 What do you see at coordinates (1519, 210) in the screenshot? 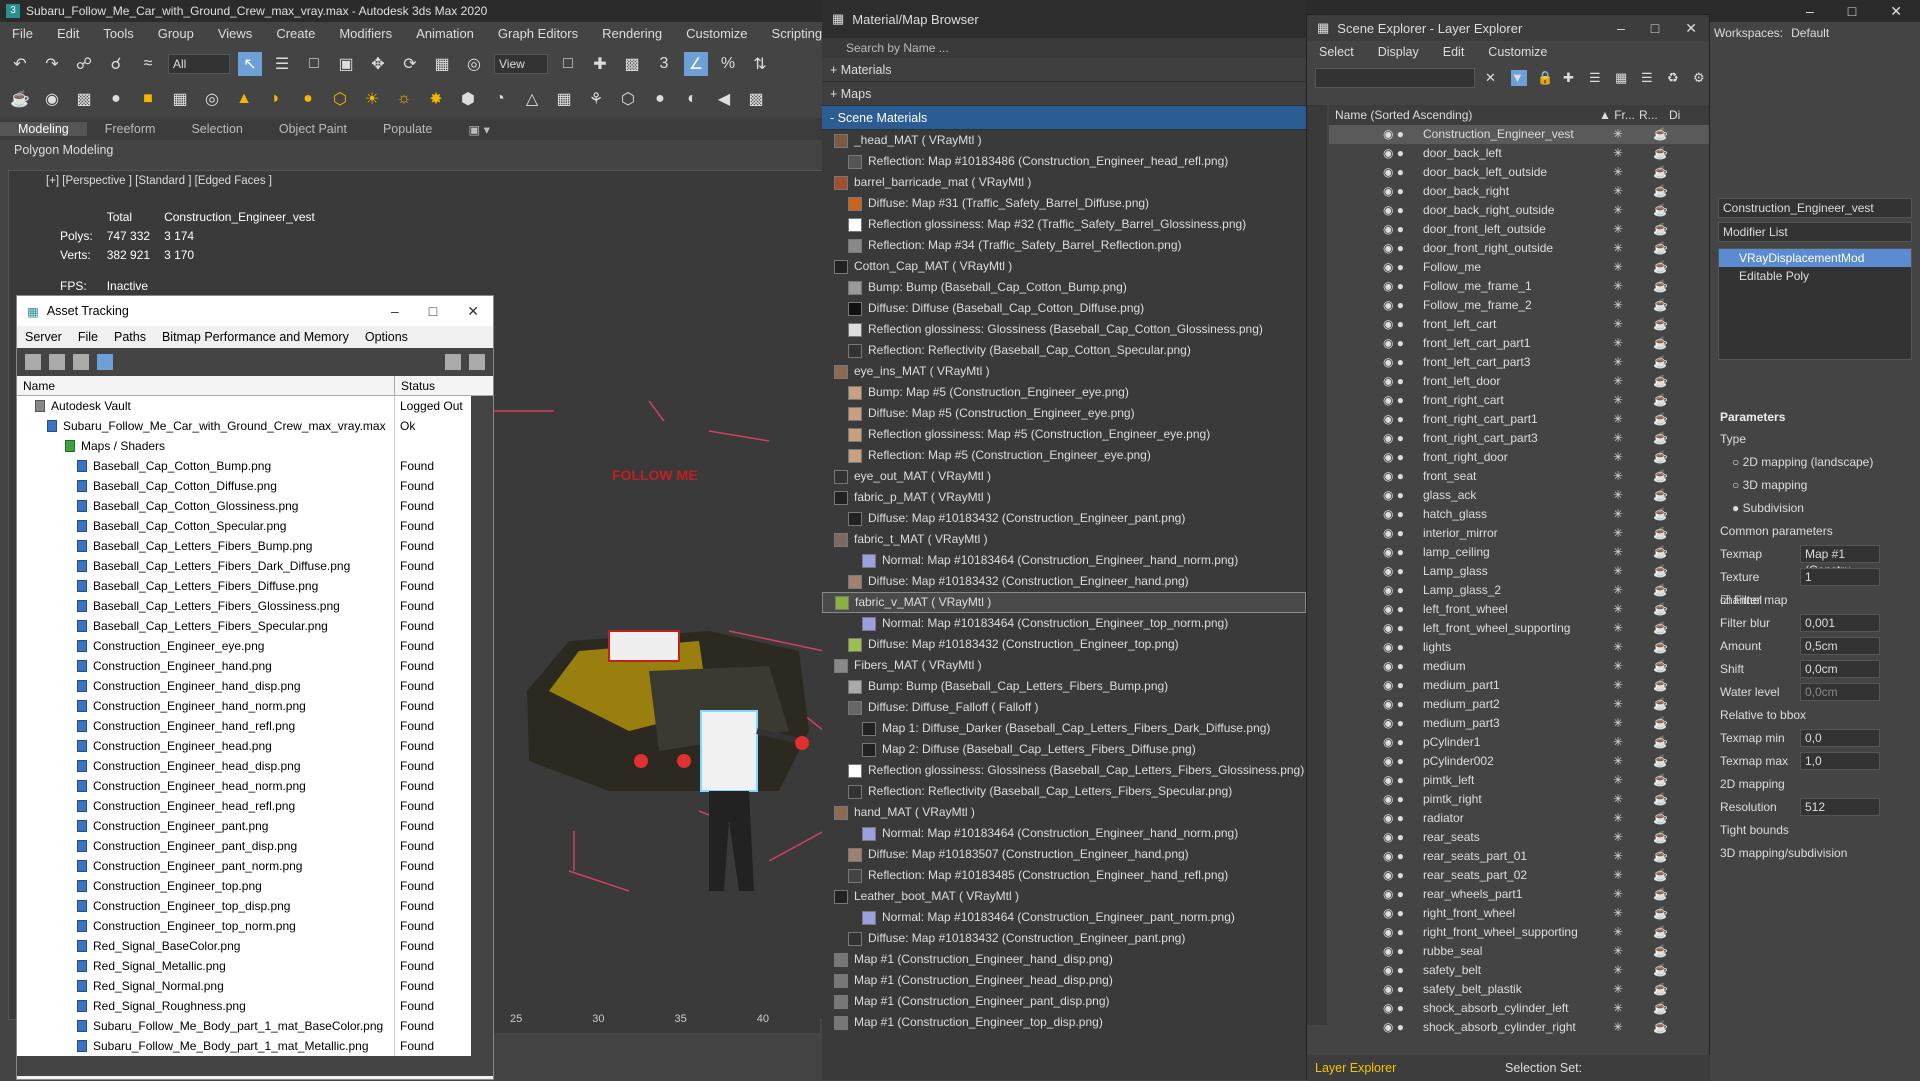
I see `scene-object-row: ◉ ● door_back_right_outside ✳ ☕` at bounding box center [1519, 210].